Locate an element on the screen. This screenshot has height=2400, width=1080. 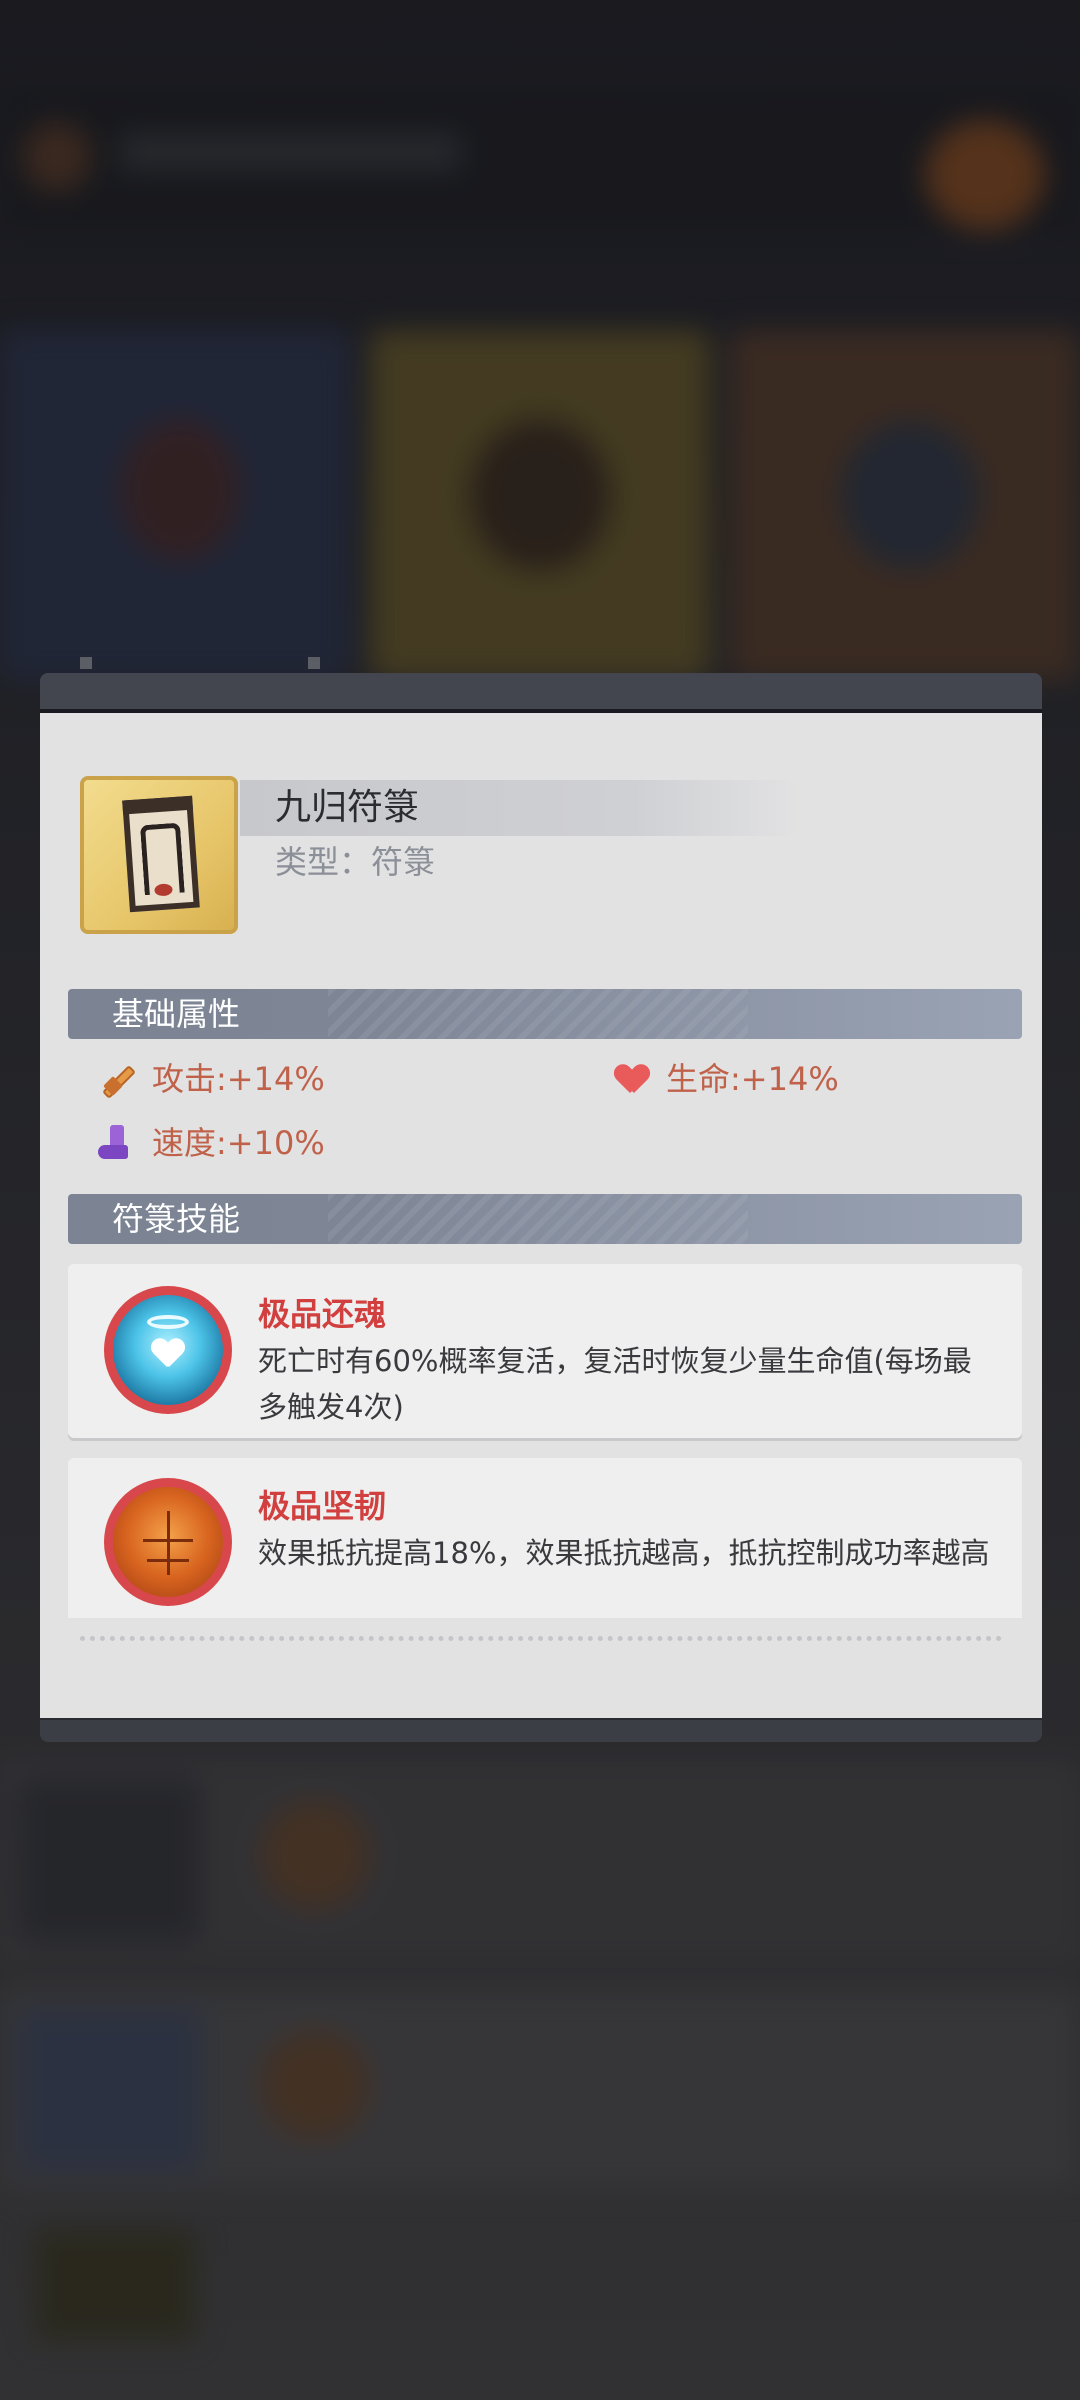
stat-health-text: 生命:+14% is located at coordinates (752, 1079).